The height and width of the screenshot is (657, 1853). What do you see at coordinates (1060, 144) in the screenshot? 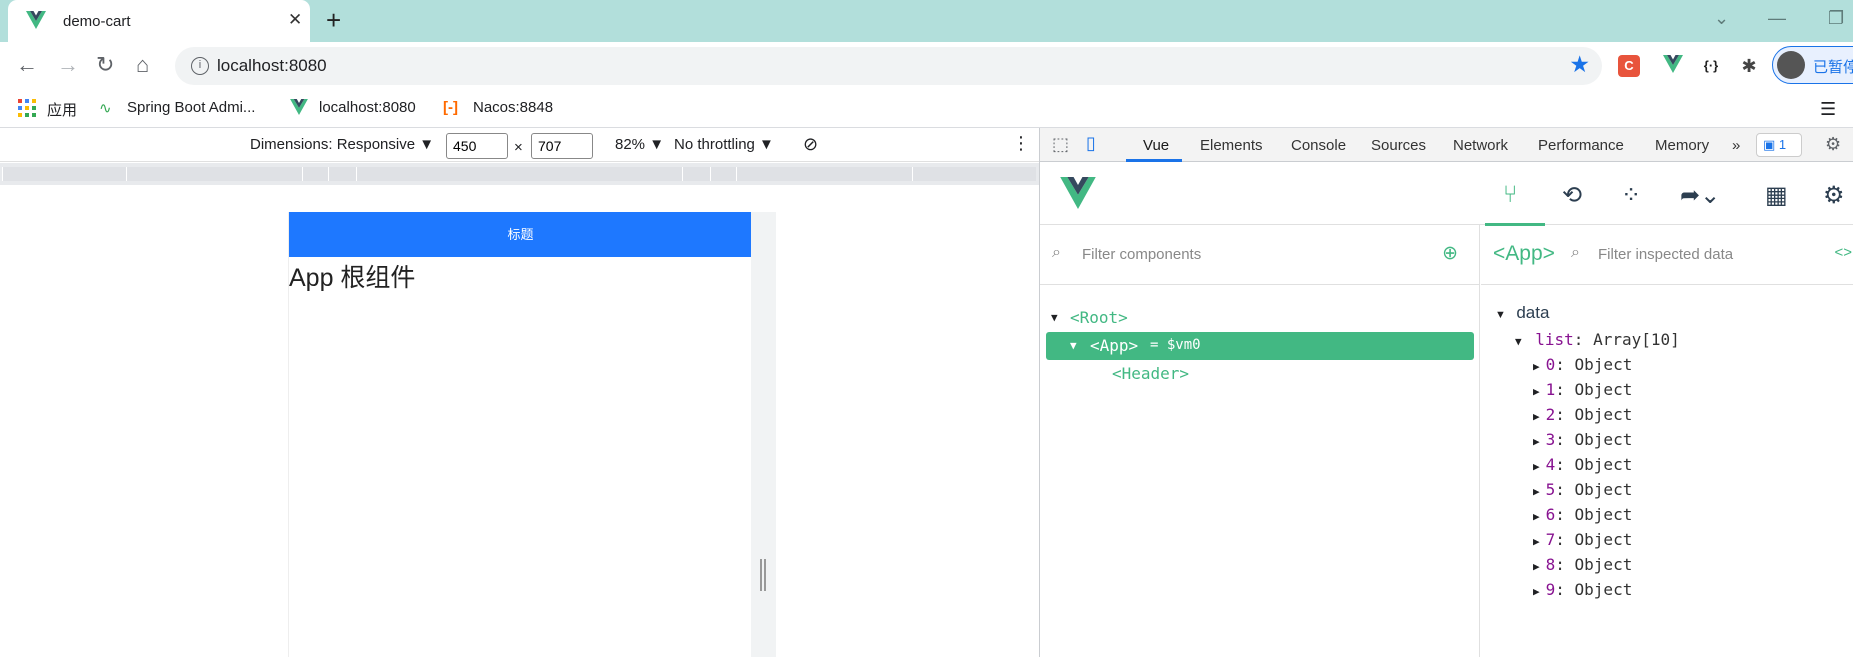
I see `inspect-element-icon: ⬚` at bounding box center [1060, 144].